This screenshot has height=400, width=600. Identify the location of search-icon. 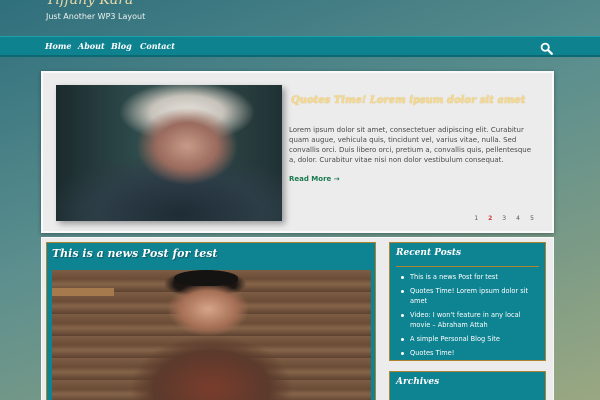
(546, 47).